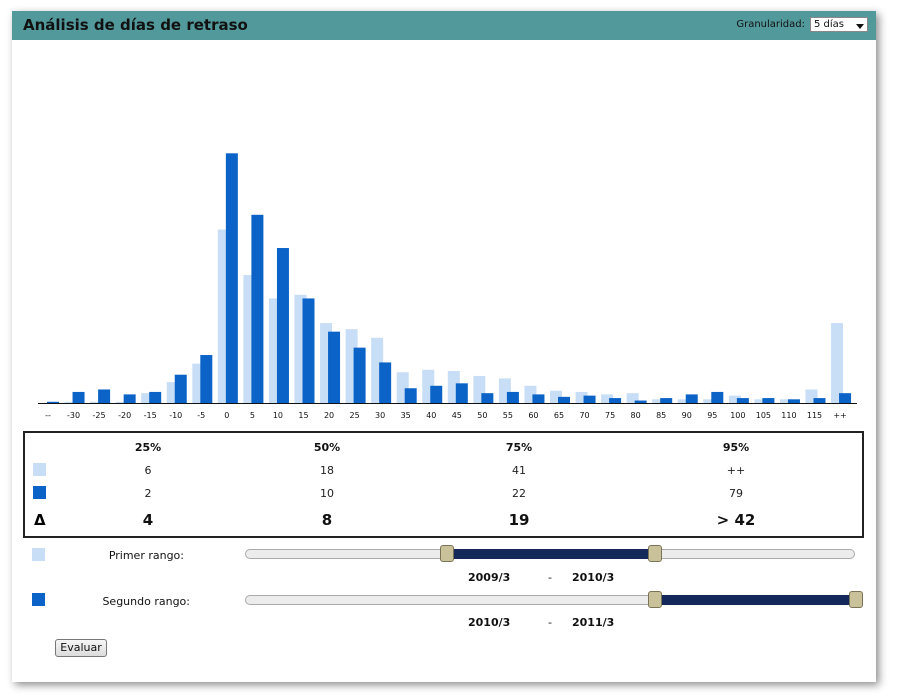 The width and height of the screenshot is (897, 699). What do you see at coordinates (736, 470) in the screenshot?
I see `pct-s1-95: ++` at bounding box center [736, 470].